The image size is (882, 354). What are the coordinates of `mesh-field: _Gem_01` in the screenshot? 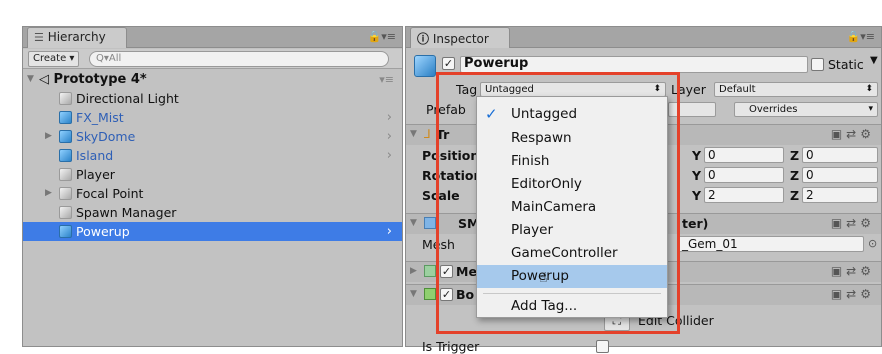 It's located at (771, 244).